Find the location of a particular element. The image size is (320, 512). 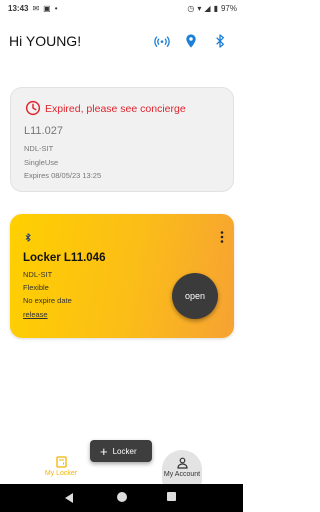

wifi-icon: ▾ is located at coordinates (199, 8).